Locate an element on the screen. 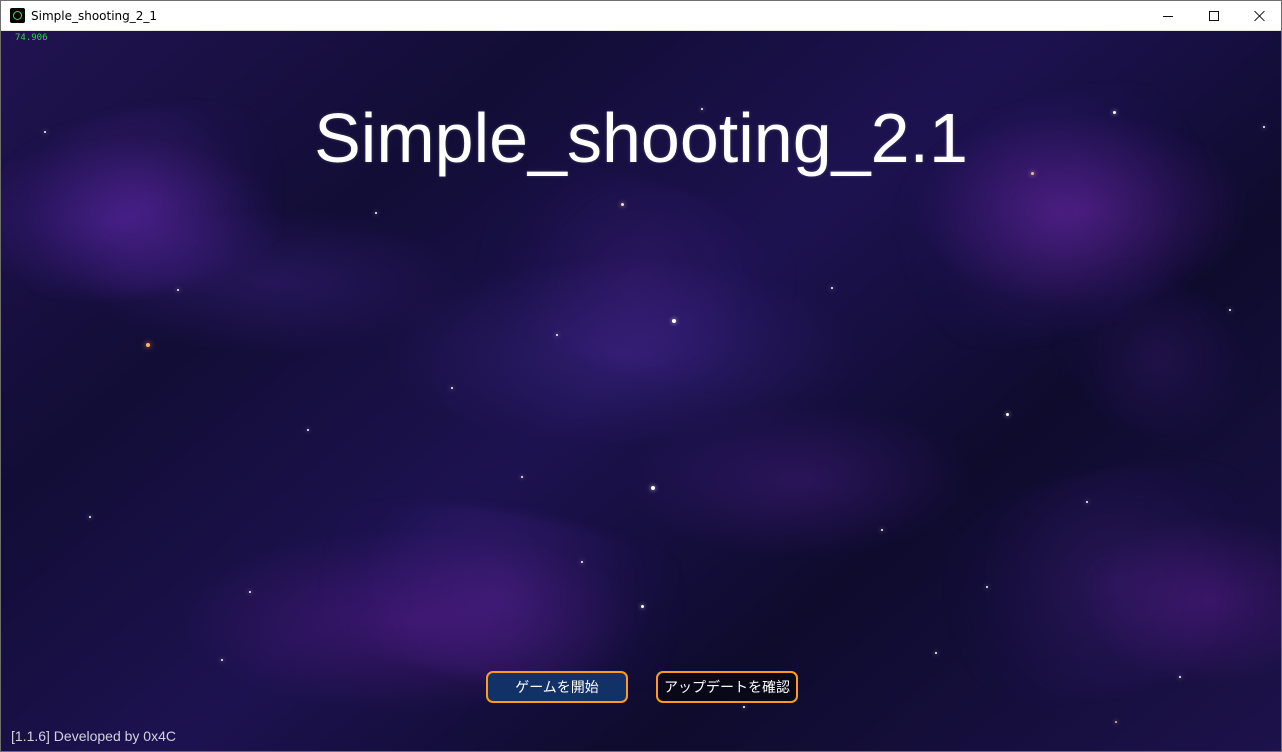 The width and height of the screenshot is (1282, 752). minimize-button is located at coordinates (1168, 16).